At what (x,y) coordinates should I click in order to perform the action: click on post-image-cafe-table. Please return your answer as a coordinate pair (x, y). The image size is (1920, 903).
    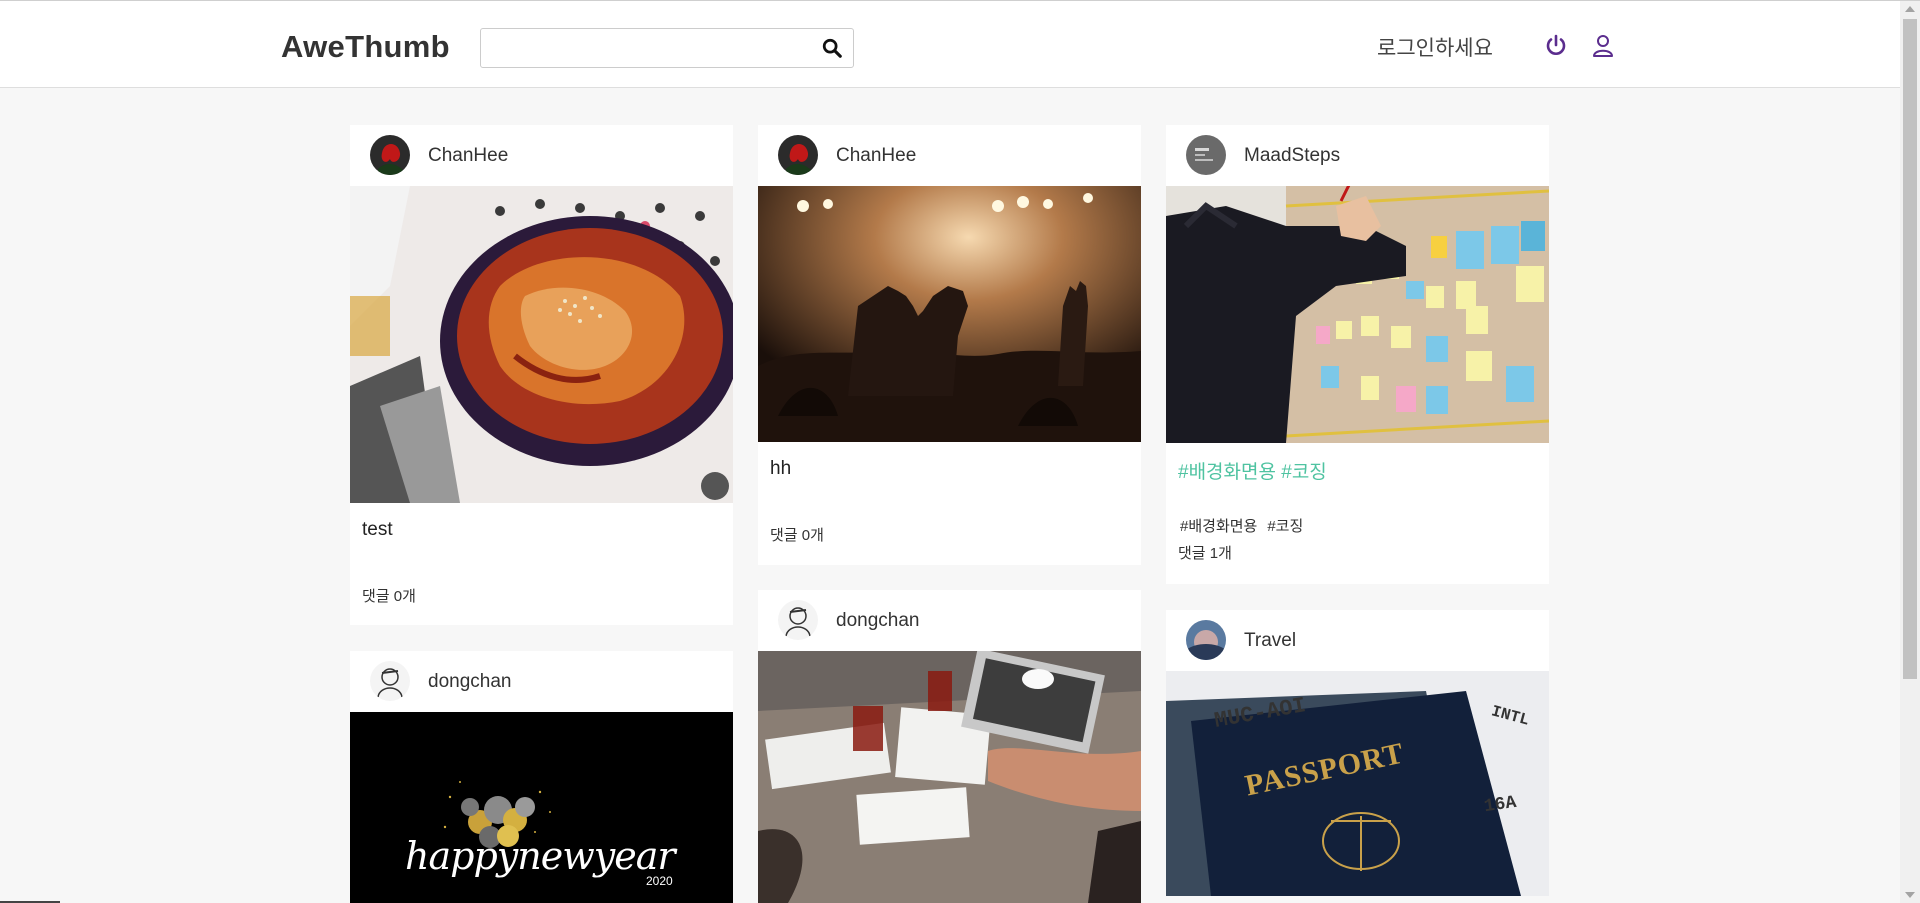
    Looking at the image, I should click on (949, 777).